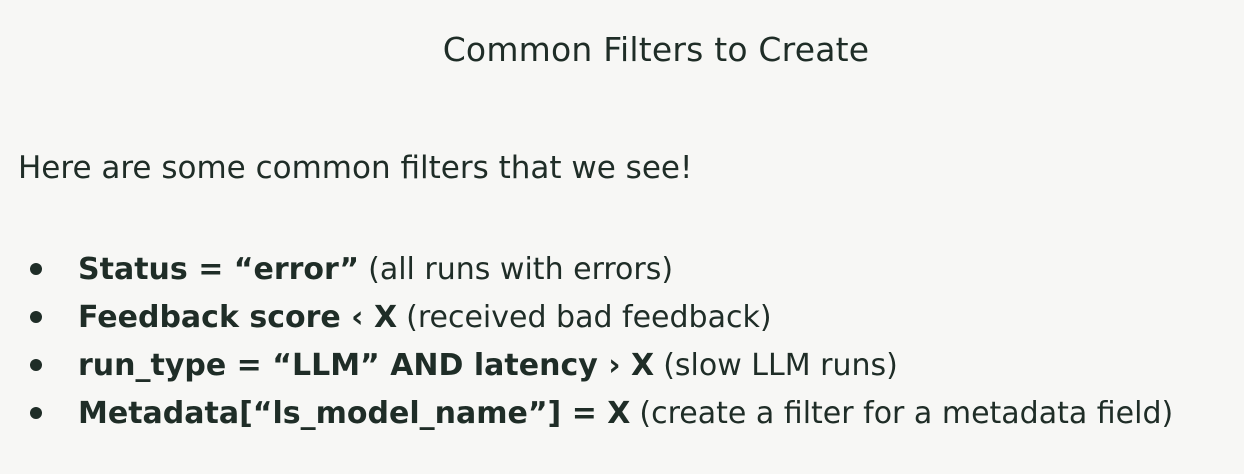 The image size is (1244, 474). Describe the element at coordinates (354, 413) in the screenshot. I see `filter-expression: Metadata[“ls_model_name”] = X` at that location.